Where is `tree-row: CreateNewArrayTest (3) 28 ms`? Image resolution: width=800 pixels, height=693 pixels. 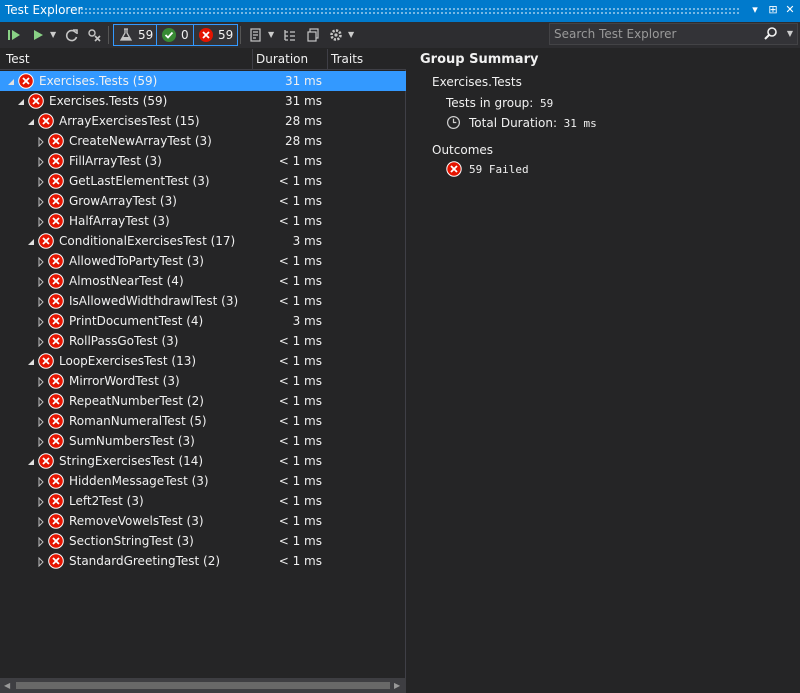 tree-row: CreateNewArrayTest (3) 28 ms is located at coordinates (203, 141).